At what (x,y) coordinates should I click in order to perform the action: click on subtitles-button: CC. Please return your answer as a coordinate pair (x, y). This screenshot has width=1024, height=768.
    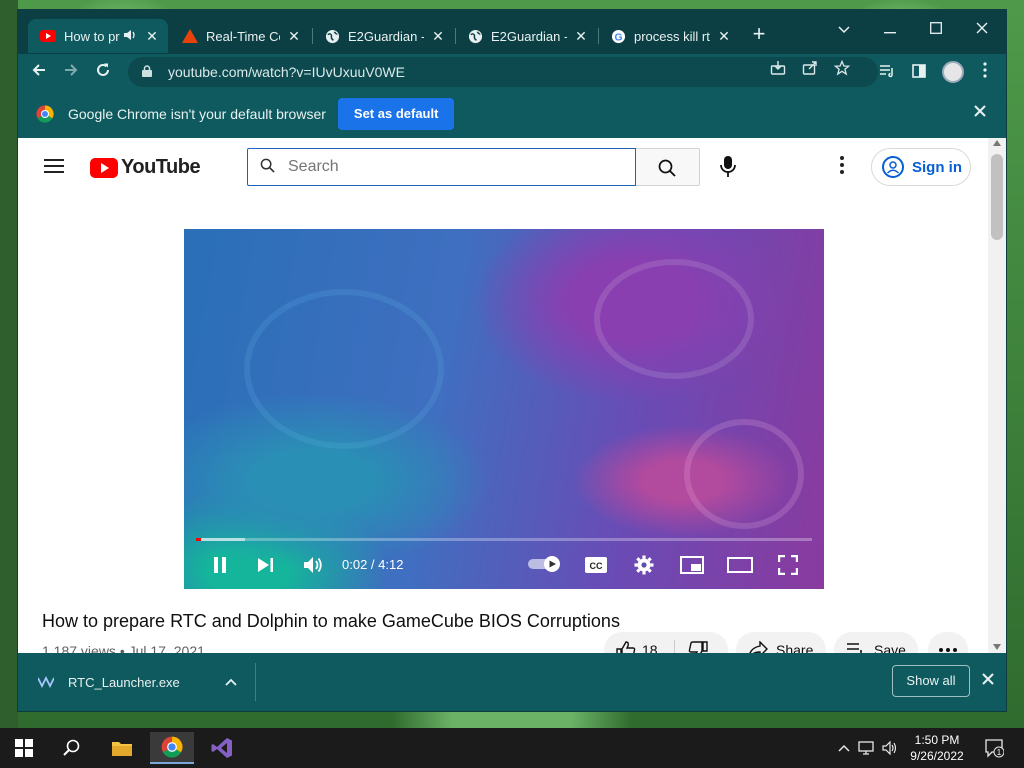
    Looking at the image, I should click on (596, 565).